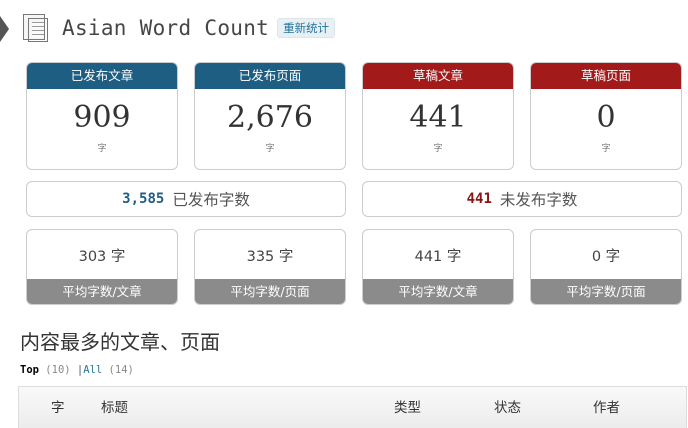 This screenshot has height=428, width=688. What do you see at coordinates (166, 28) in the screenshot?
I see `page-title: Asian Word Count` at bounding box center [166, 28].